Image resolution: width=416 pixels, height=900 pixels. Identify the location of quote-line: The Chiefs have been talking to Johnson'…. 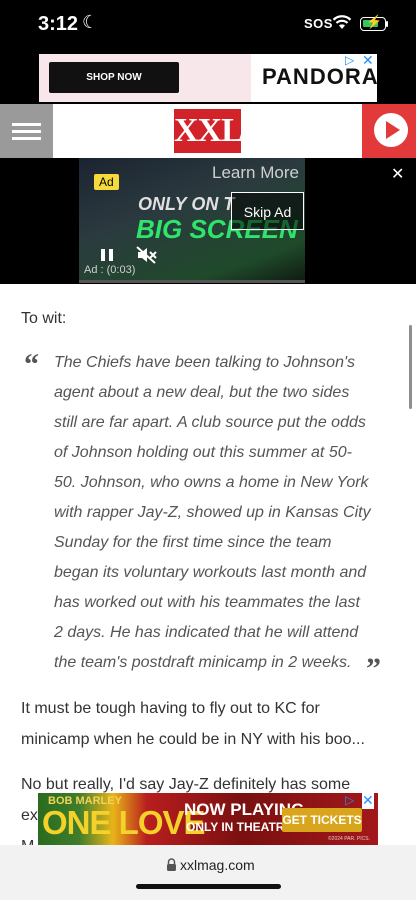
(205, 362).